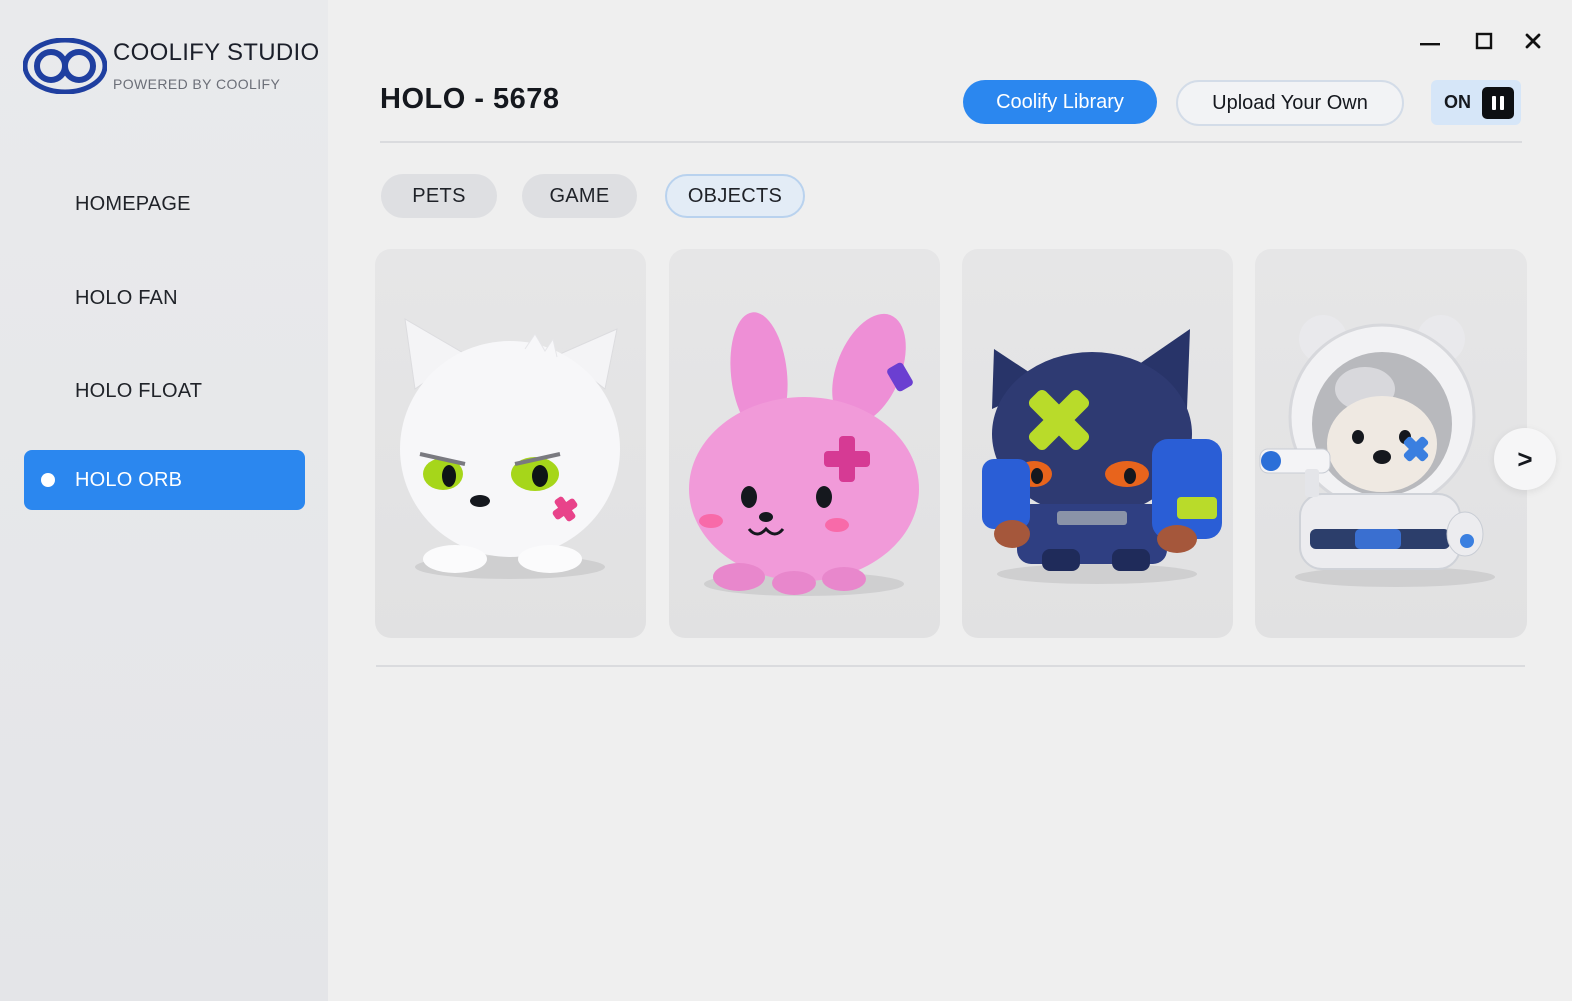 Image resolution: width=1572 pixels, height=1001 pixels. Describe the element at coordinates (470, 99) in the screenshot. I see `page-title: HOLO - 5678` at that location.